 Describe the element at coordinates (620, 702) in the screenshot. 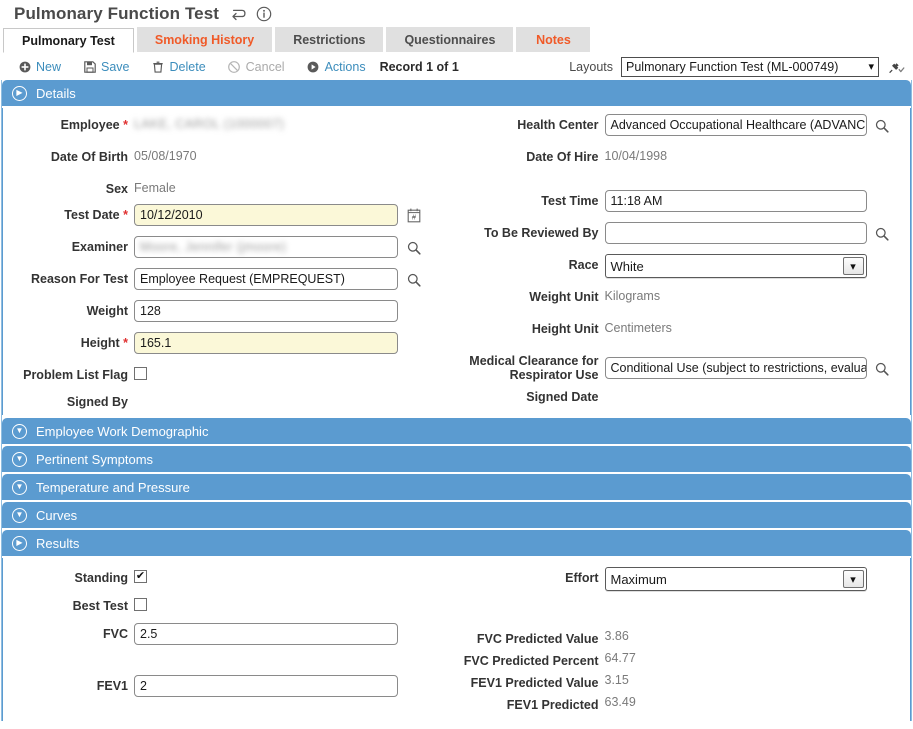

I see `value-fev1-predicted: 63.49` at that location.